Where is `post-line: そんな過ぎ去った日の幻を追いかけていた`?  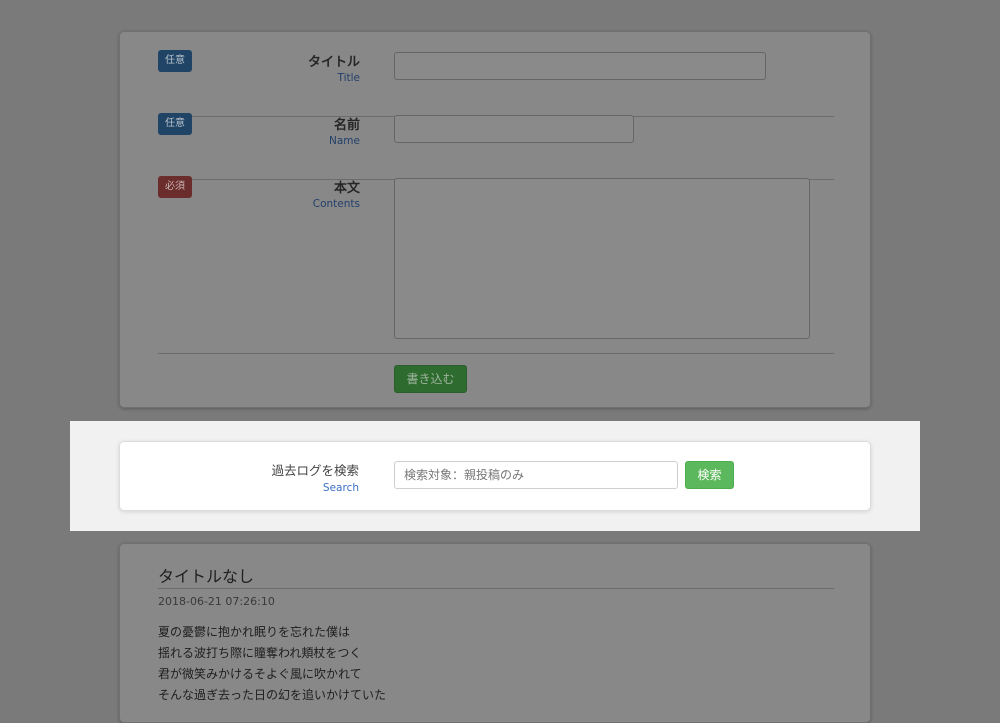
post-line: そんな過ぎ去った日の幻を追いかけていた is located at coordinates (272, 695).